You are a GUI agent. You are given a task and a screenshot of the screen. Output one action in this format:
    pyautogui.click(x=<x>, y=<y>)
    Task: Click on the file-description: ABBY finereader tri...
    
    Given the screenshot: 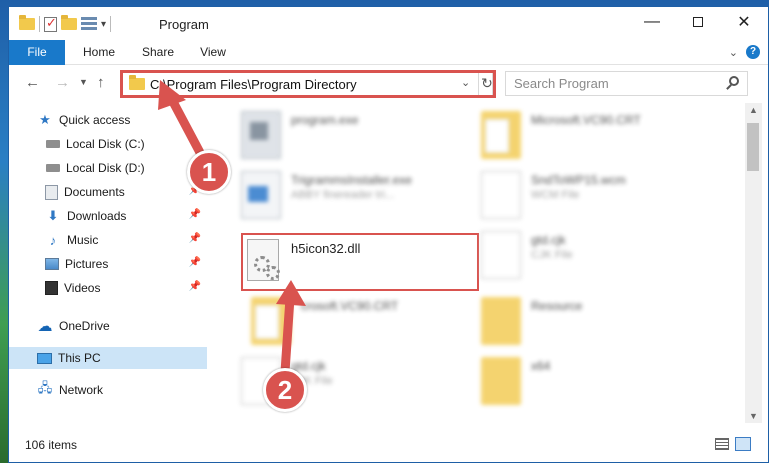 What is the action you would take?
    pyautogui.click(x=343, y=195)
    